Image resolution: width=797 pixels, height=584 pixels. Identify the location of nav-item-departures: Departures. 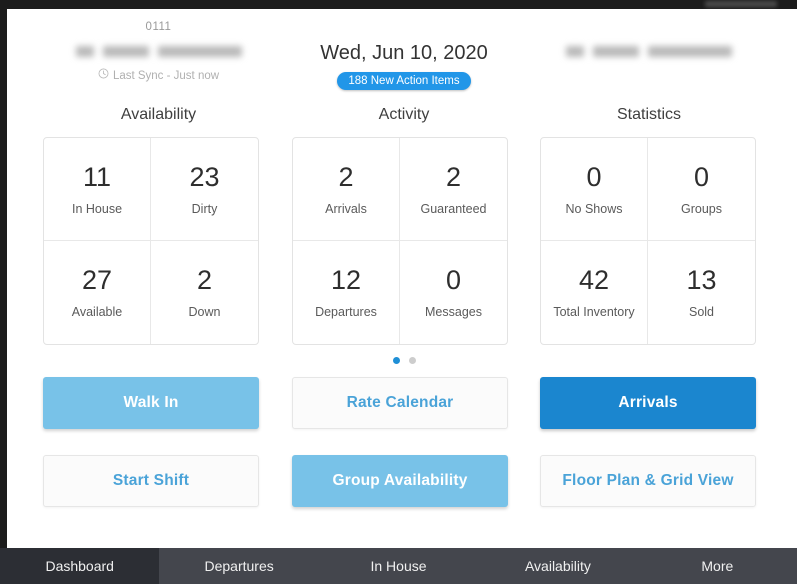
(238, 566).